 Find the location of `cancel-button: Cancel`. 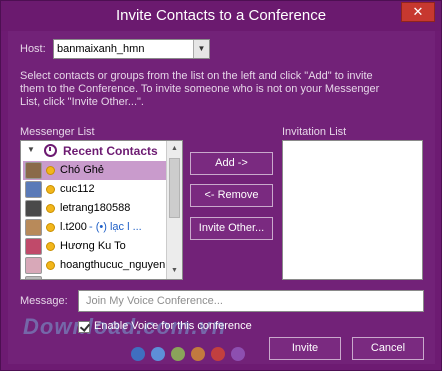

cancel-button: Cancel is located at coordinates (388, 348).